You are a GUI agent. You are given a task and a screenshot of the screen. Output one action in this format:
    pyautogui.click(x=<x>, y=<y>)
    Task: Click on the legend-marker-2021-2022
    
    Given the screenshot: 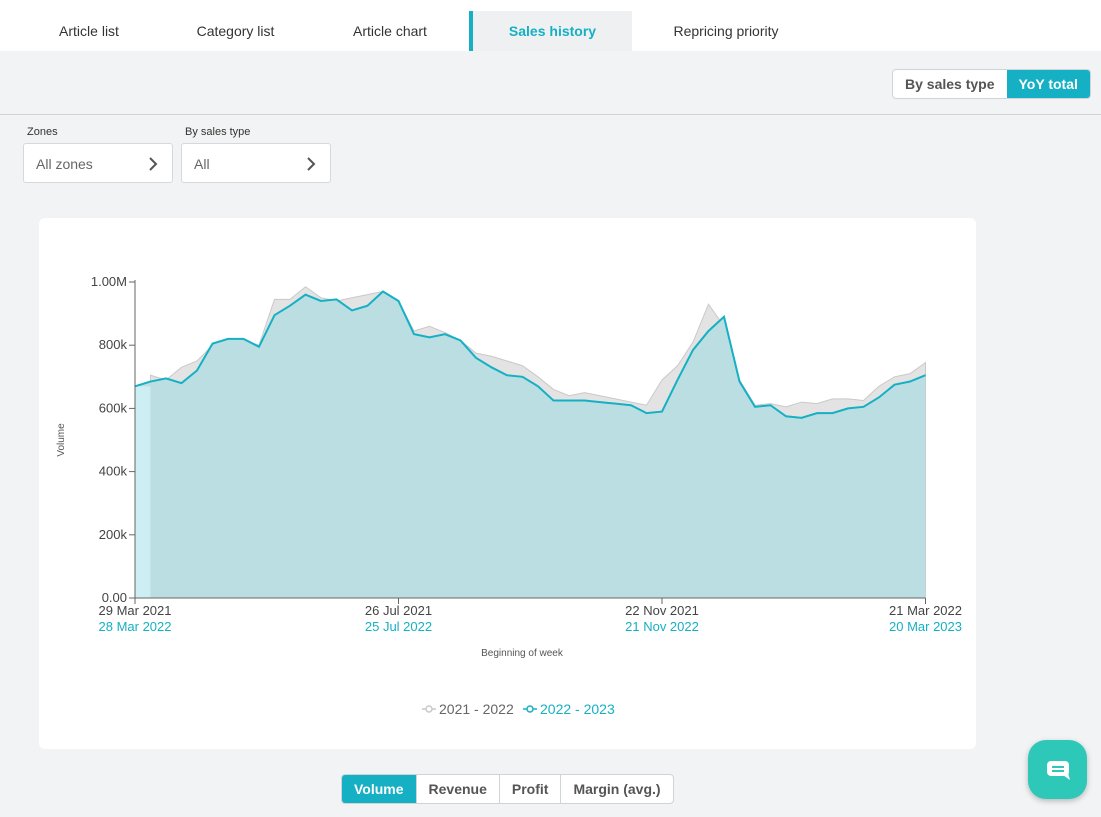 What is the action you would take?
    pyautogui.click(x=429, y=709)
    